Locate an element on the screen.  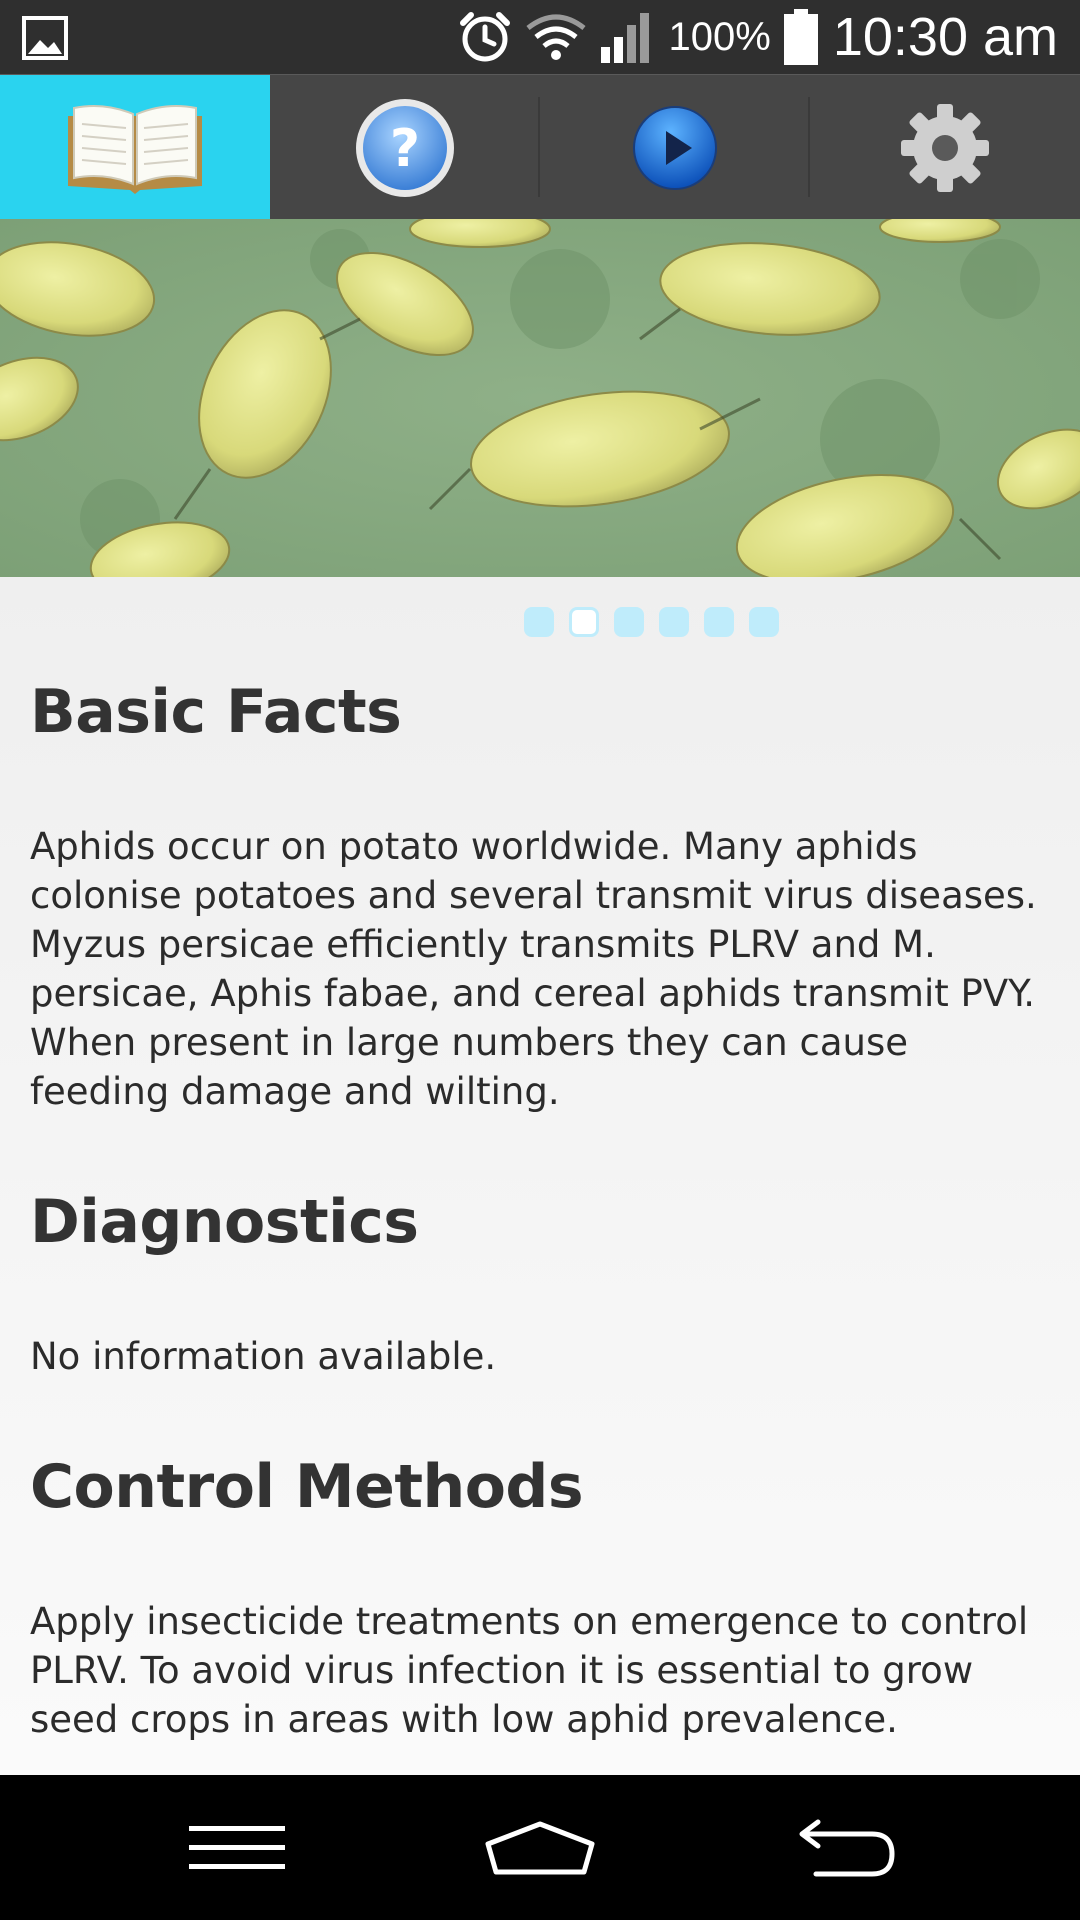
home-icon is located at coordinates (540, 1847).